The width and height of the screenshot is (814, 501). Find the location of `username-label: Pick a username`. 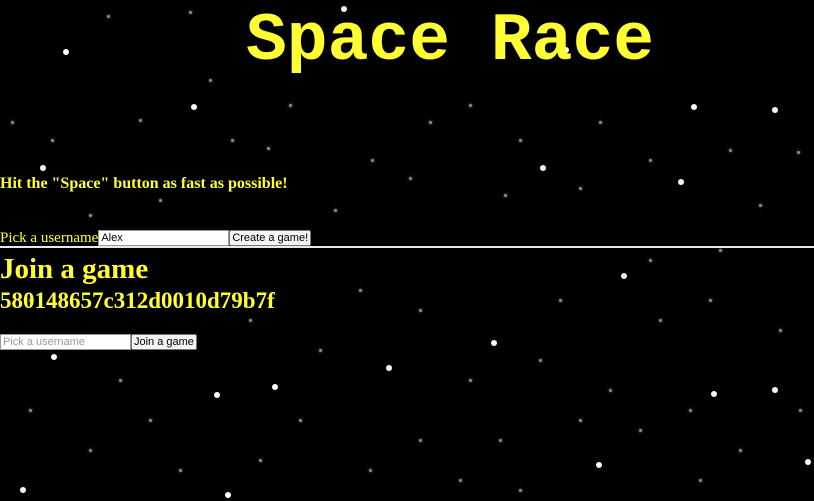

username-label: Pick a username is located at coordinates (49, 238).